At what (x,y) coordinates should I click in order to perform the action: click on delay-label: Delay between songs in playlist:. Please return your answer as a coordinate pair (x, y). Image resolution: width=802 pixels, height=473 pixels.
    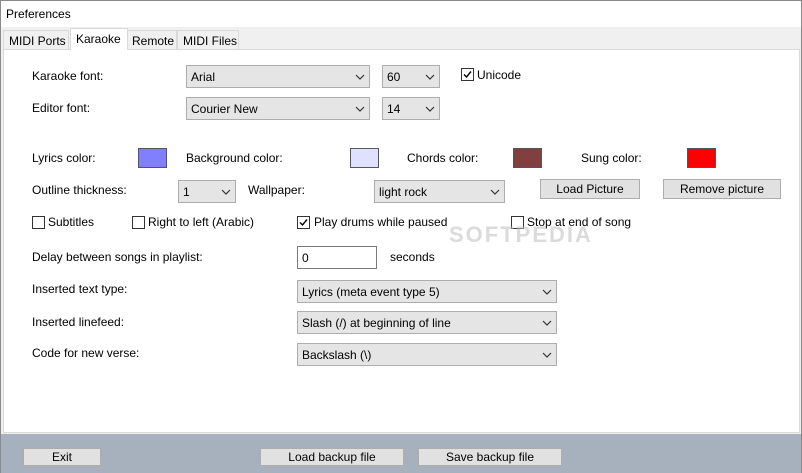
    Looking at the image, I should click on (117, 257).